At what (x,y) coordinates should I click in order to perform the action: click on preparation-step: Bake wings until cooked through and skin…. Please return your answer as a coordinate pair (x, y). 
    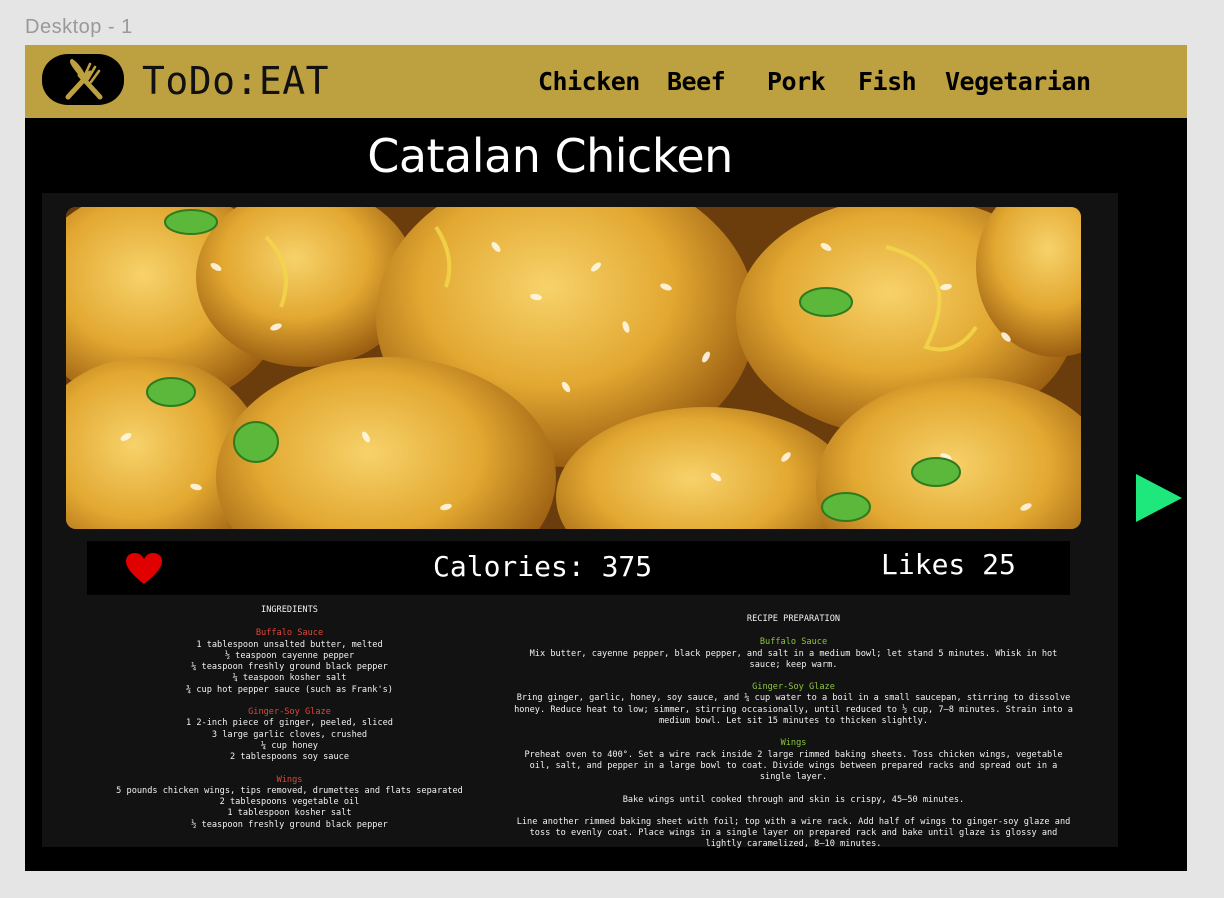
    Looking at the image, I should click on (793, 799).